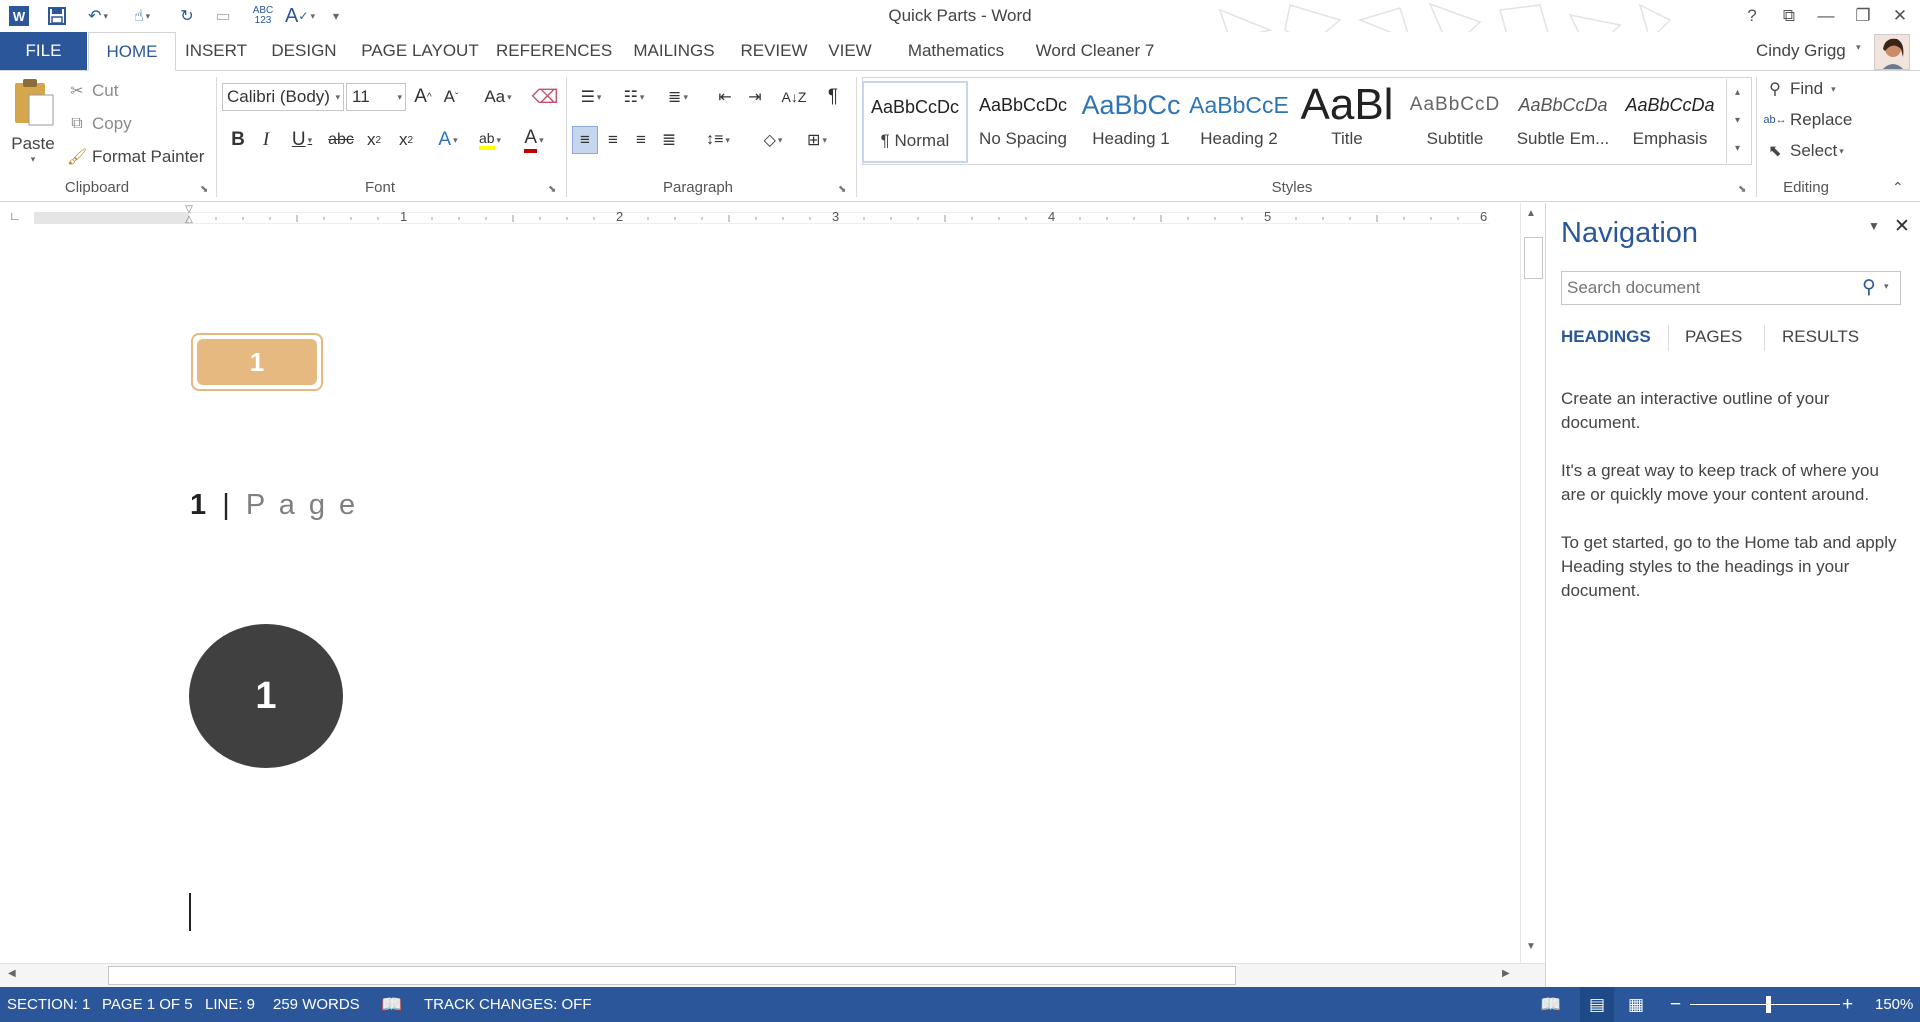 Image resolution: width=1920 pixels, height=1022 pixels. What do you see at coordinates (842, 189) in the screenshot?
I see `paragraph-launcher-icon: ⬊` at bounding box center [842, 189].